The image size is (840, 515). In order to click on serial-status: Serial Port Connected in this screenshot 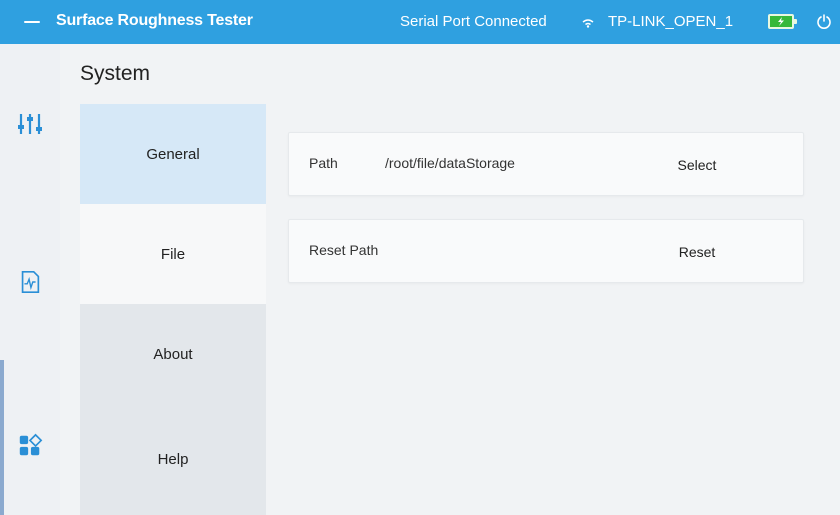, I will do `click(473, 21)`.